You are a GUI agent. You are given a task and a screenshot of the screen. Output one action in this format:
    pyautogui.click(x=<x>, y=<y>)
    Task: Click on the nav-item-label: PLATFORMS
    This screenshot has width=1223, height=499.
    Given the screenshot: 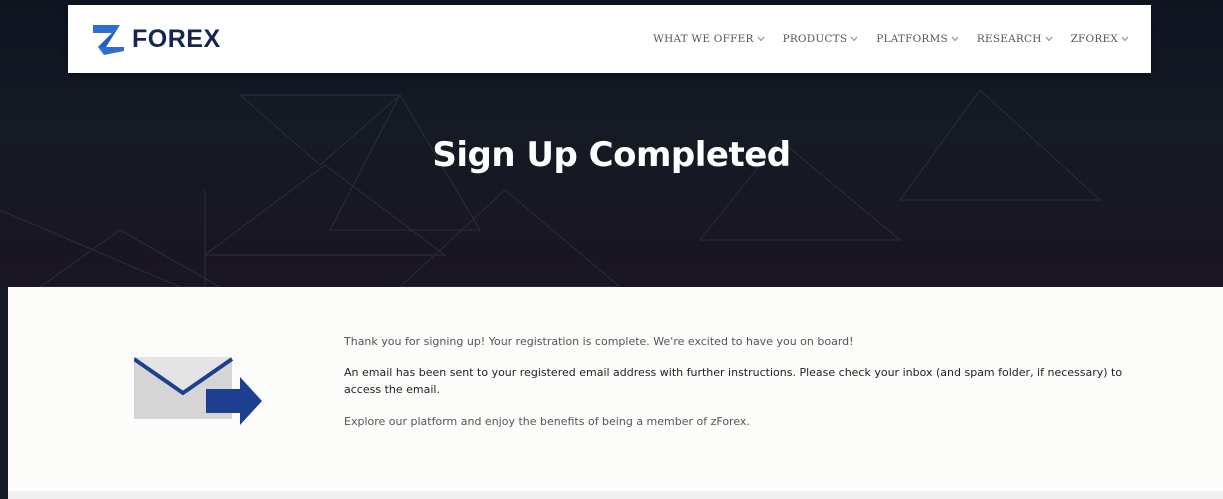 What is the action you would take?
    pyautogui.click(x=912, y=39)
    